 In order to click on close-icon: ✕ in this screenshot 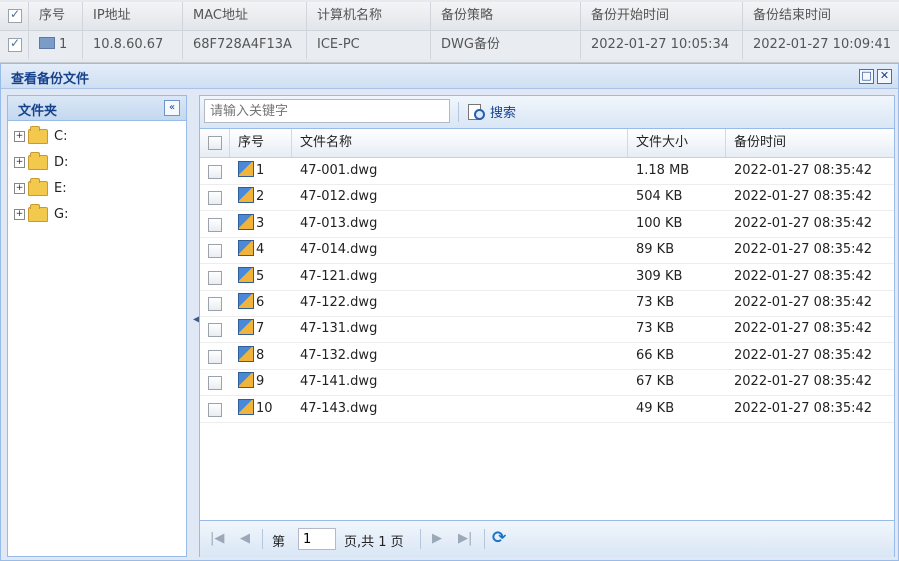, I will do `click(884, 76)`.